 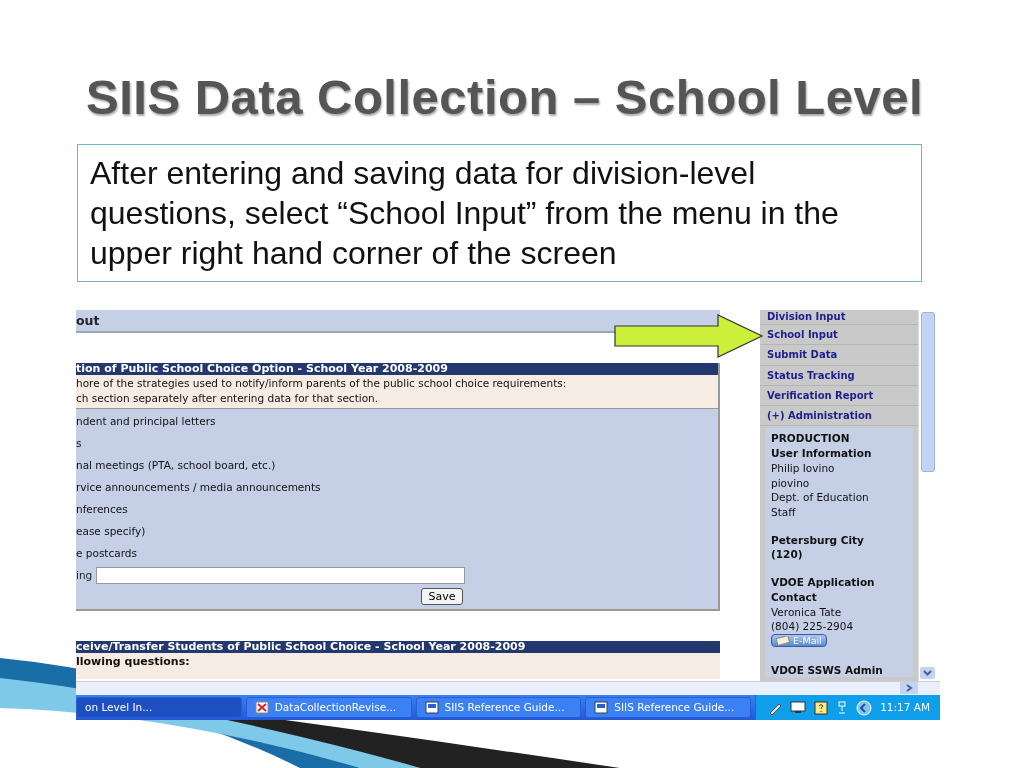 What do you see at coordinates (102, 509) in the screenshot?
I see `option-label: nferences` at bounding box center [102, 509].